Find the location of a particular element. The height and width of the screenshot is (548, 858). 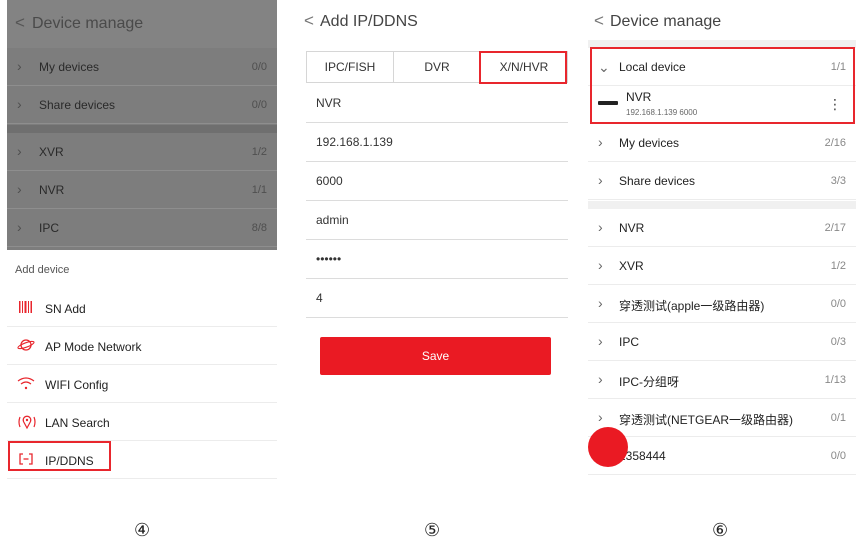

group-row-nvr: › NVR 1/1 is located at coordinates (142, 190).